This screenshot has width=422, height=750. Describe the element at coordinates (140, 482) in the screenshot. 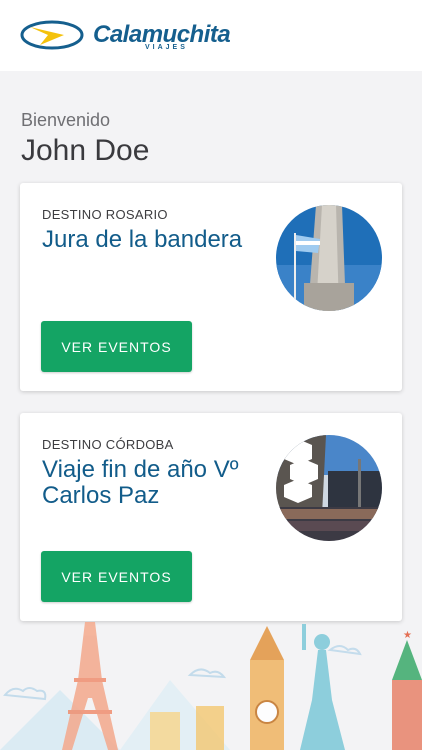

I see `card-title: Viaje fin de año Vº Carlos Paz` at that location.